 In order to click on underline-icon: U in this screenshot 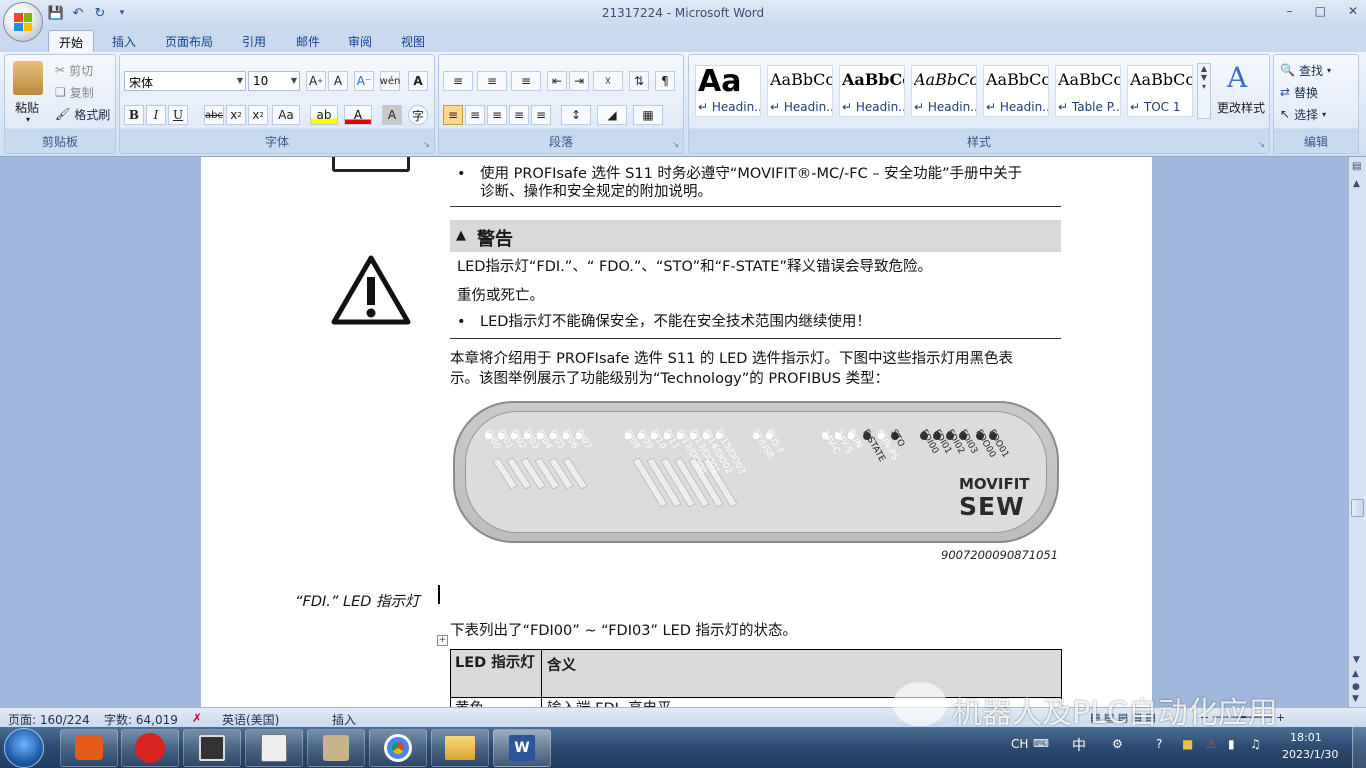, I will do `click(178, 115)`.